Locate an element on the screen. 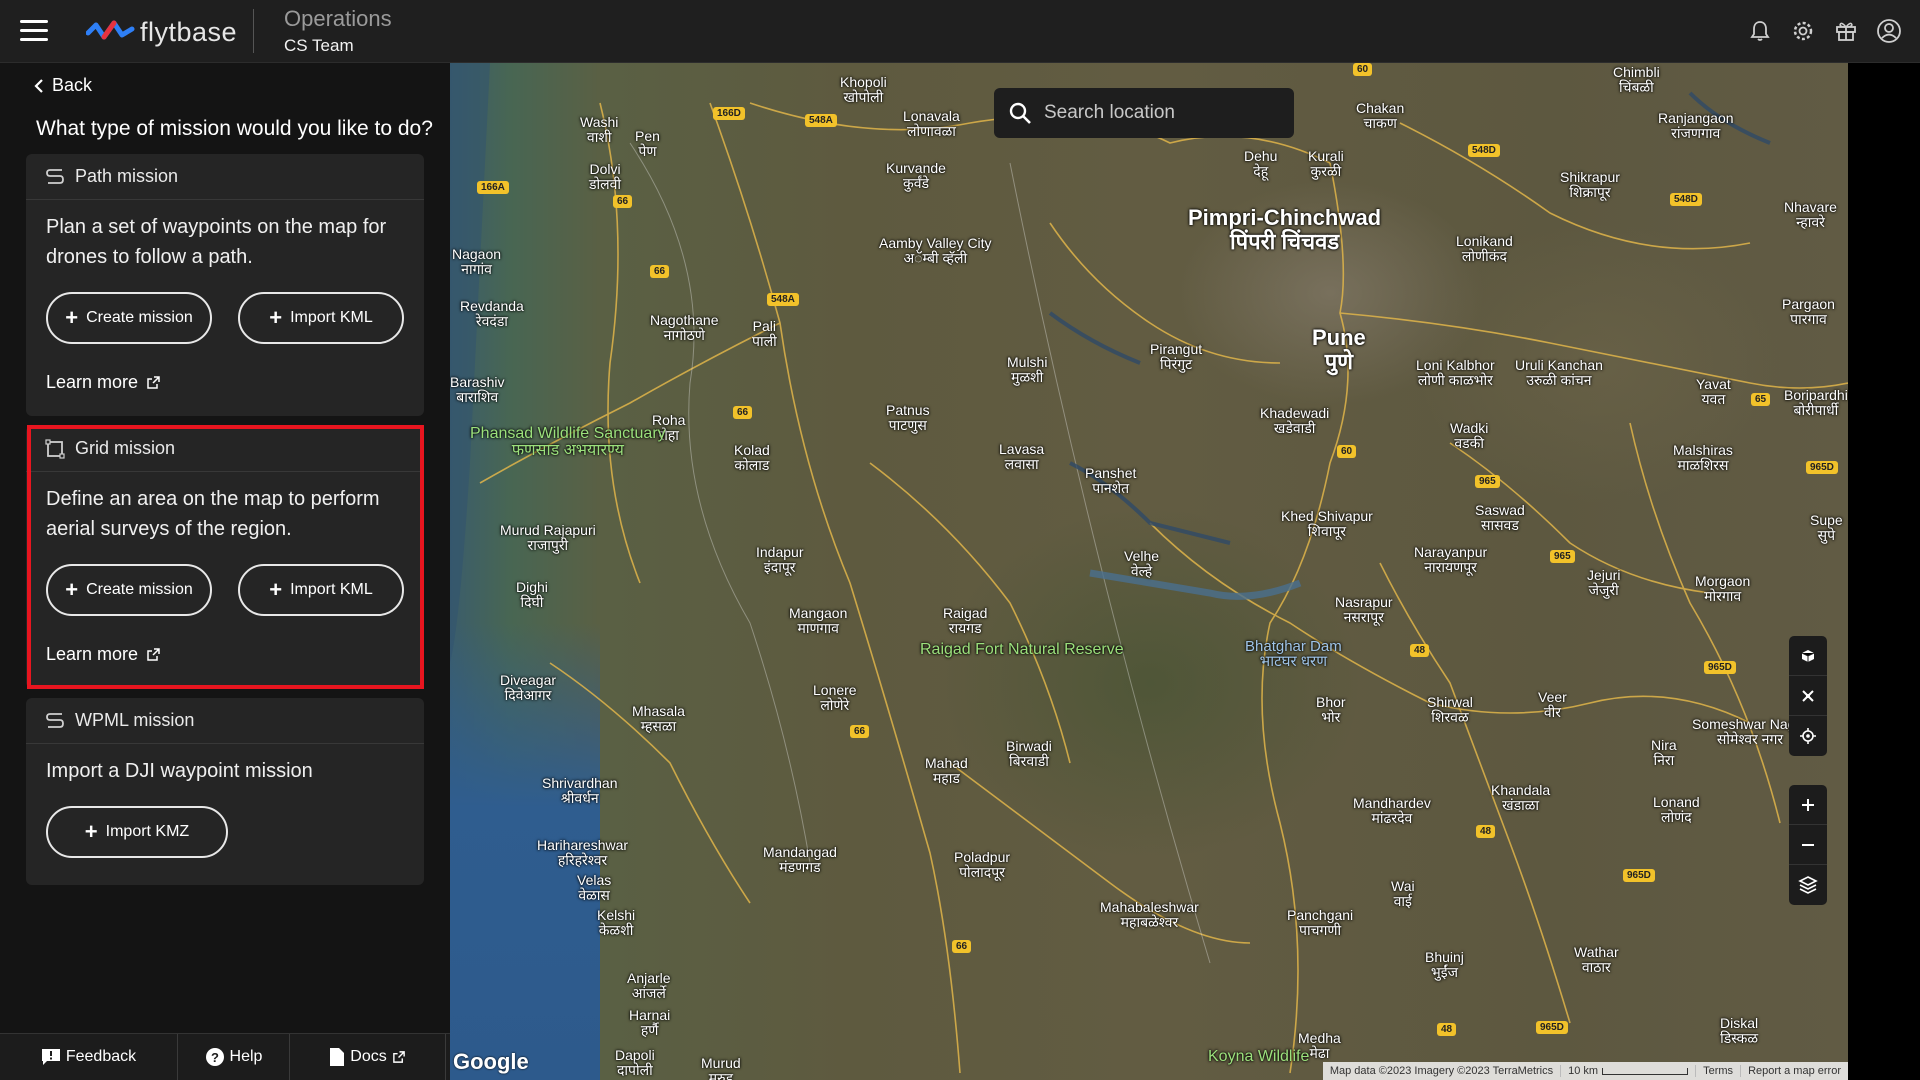  terms-link: Terms is located at coordinates (1719, 1071).